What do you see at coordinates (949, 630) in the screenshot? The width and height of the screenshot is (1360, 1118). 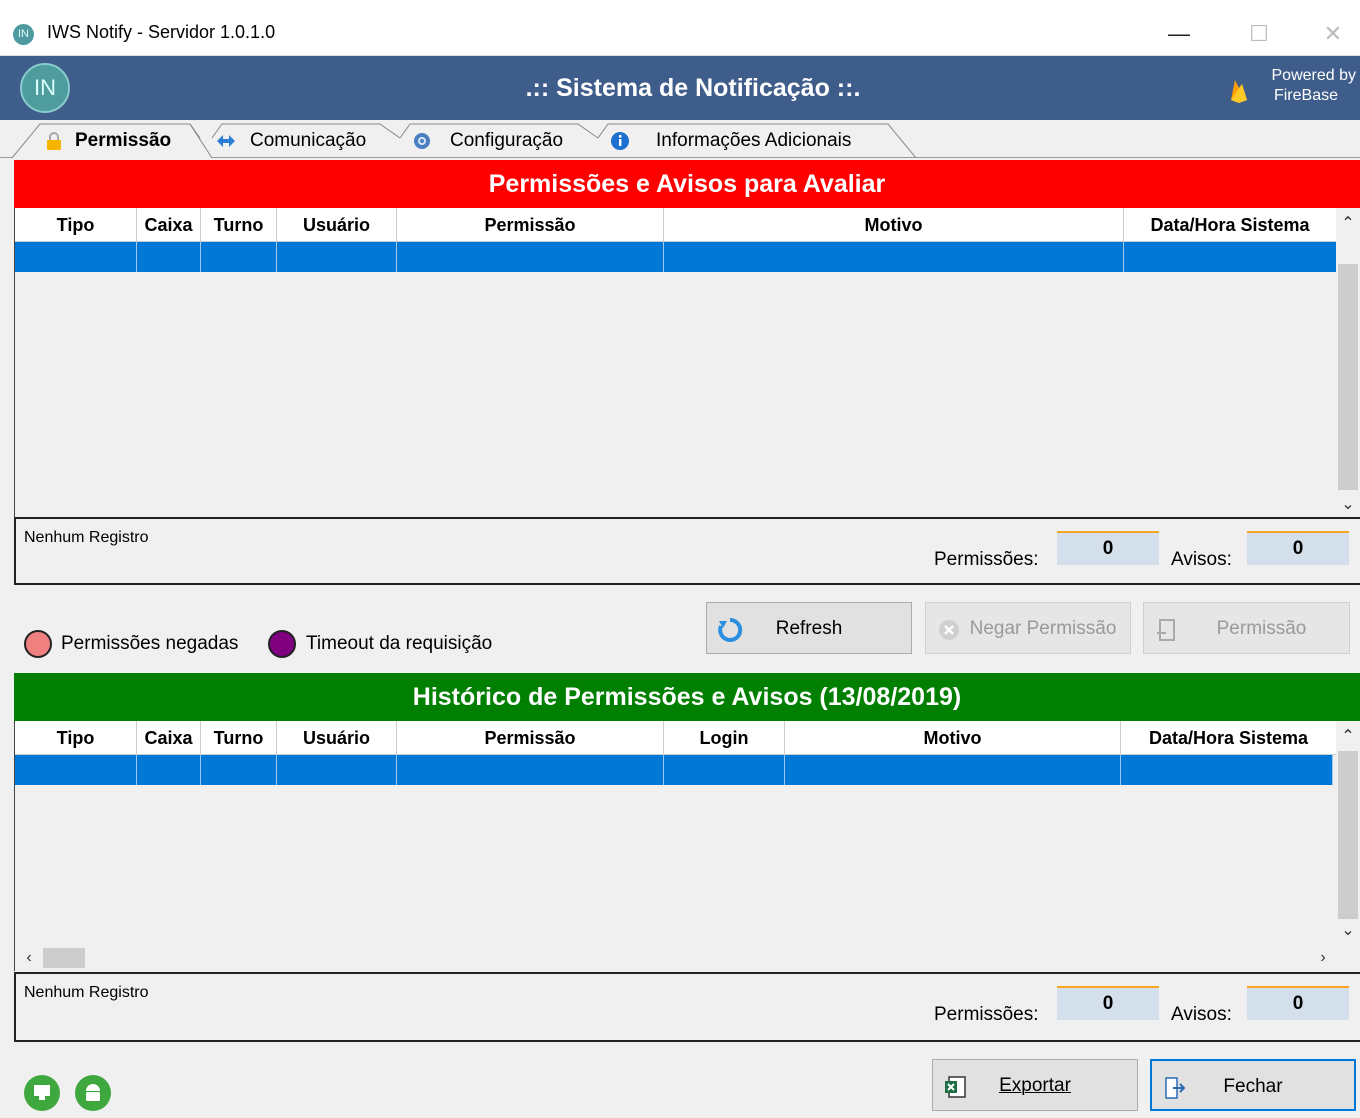 I see `cancel-icon` at bounding box center [949, 630].